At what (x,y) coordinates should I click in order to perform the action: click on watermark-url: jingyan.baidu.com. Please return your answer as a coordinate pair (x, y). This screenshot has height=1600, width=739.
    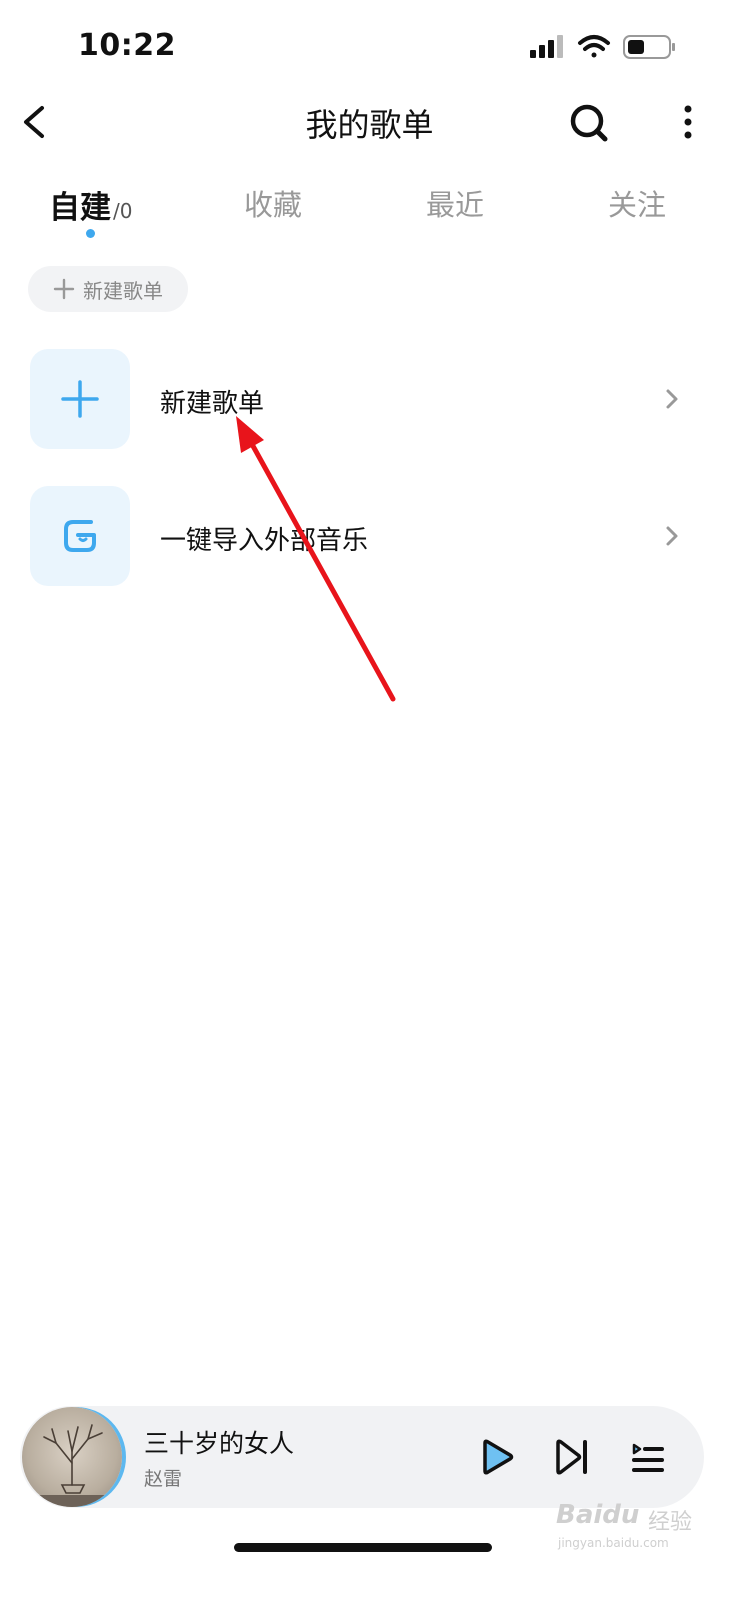
    Looking at the image, I should click on (613, 1543).